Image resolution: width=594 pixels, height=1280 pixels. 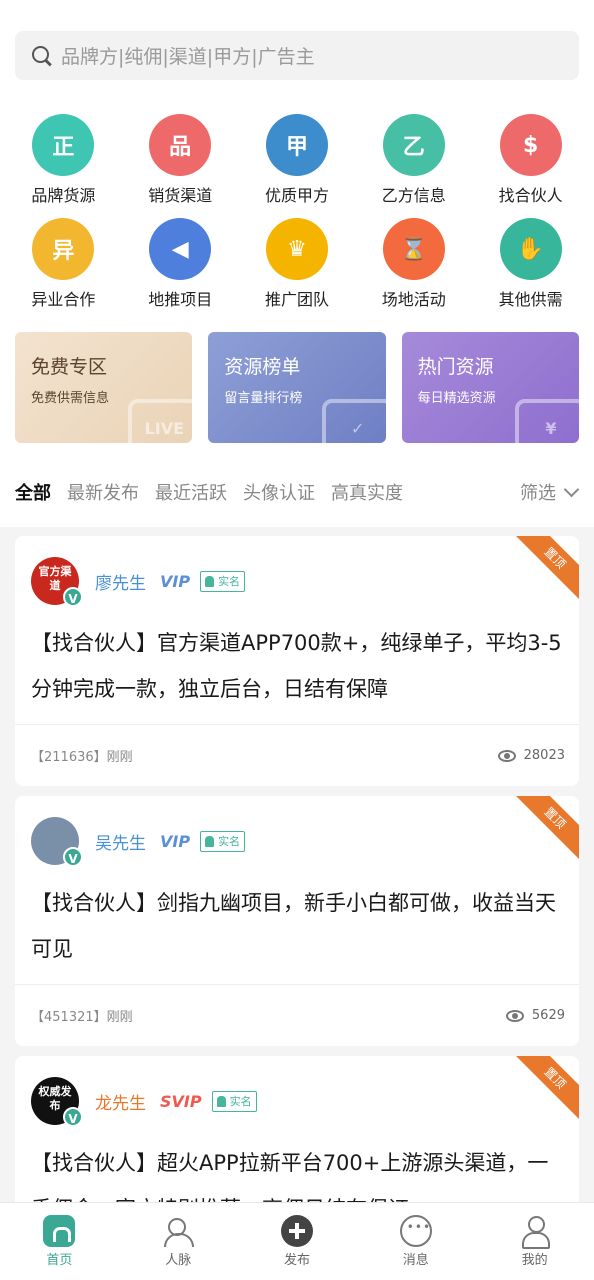 What do you see at coordinates (104, 387) in the screenshot?
I see `banner-free-zone: 免费专区 免费供需信息 LIVE` at bounding box center [104, 387].